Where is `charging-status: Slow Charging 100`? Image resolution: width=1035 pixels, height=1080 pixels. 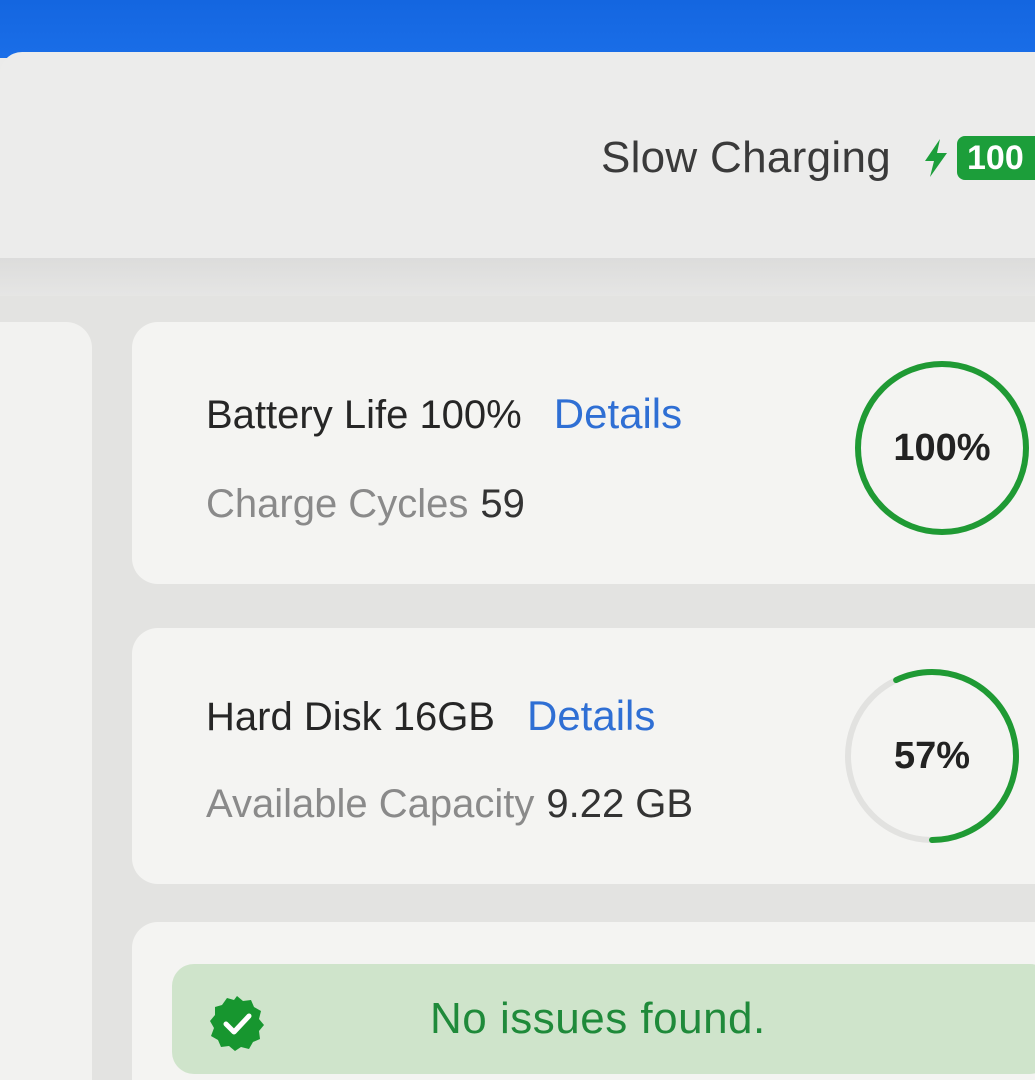 charging-status: Slow Charging 100 is located at coordinates (818, 158).